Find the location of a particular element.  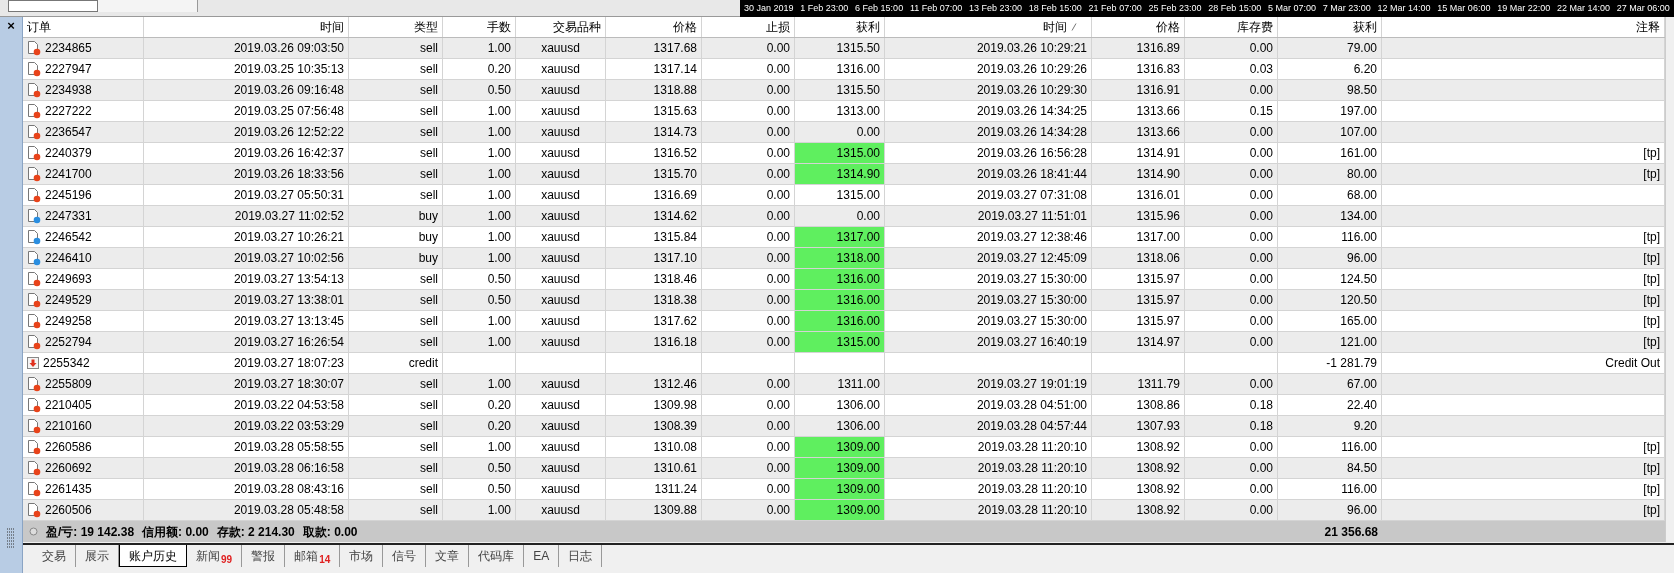

table-cell-text: 2019.03.26 18:41:44 is located at coordinates (1031, 174).